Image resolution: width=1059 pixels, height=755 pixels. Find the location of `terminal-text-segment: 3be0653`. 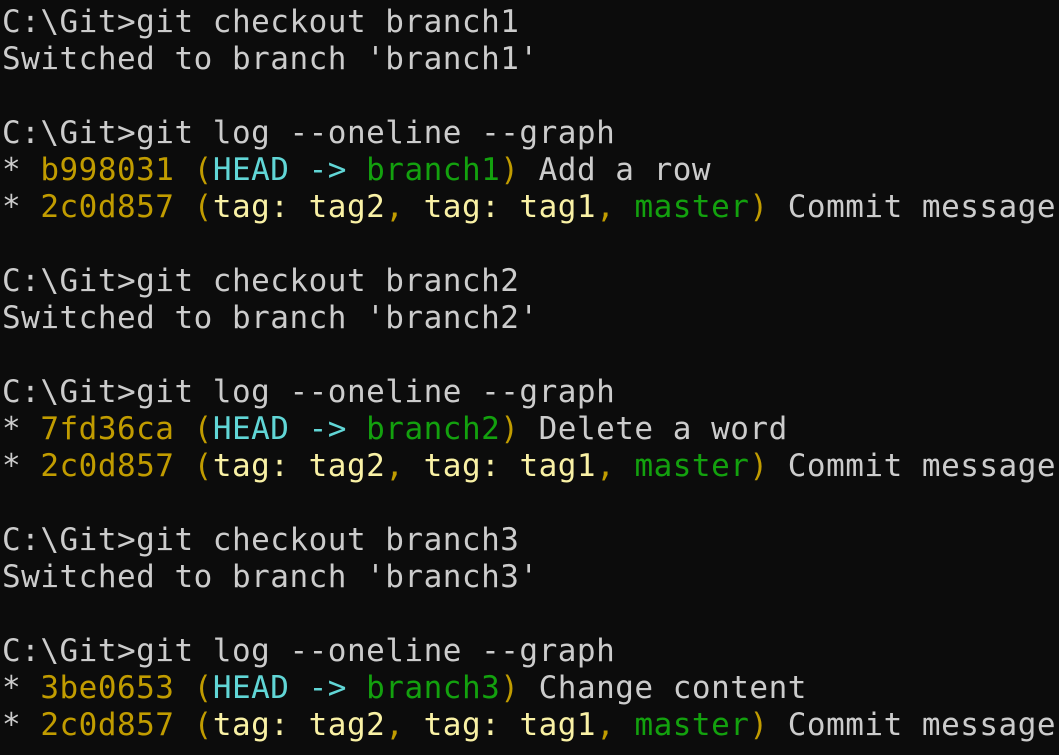

terminal-text-segment: 3be0653 is located at coordinates (107, 688).